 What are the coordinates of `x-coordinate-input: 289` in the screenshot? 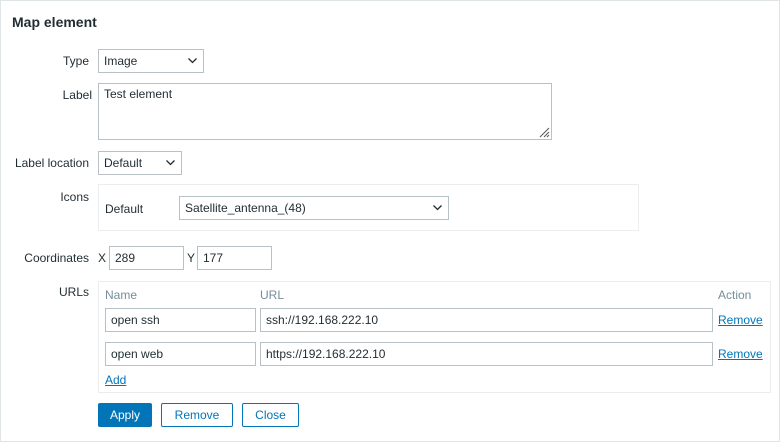 It's located at (146, 258).